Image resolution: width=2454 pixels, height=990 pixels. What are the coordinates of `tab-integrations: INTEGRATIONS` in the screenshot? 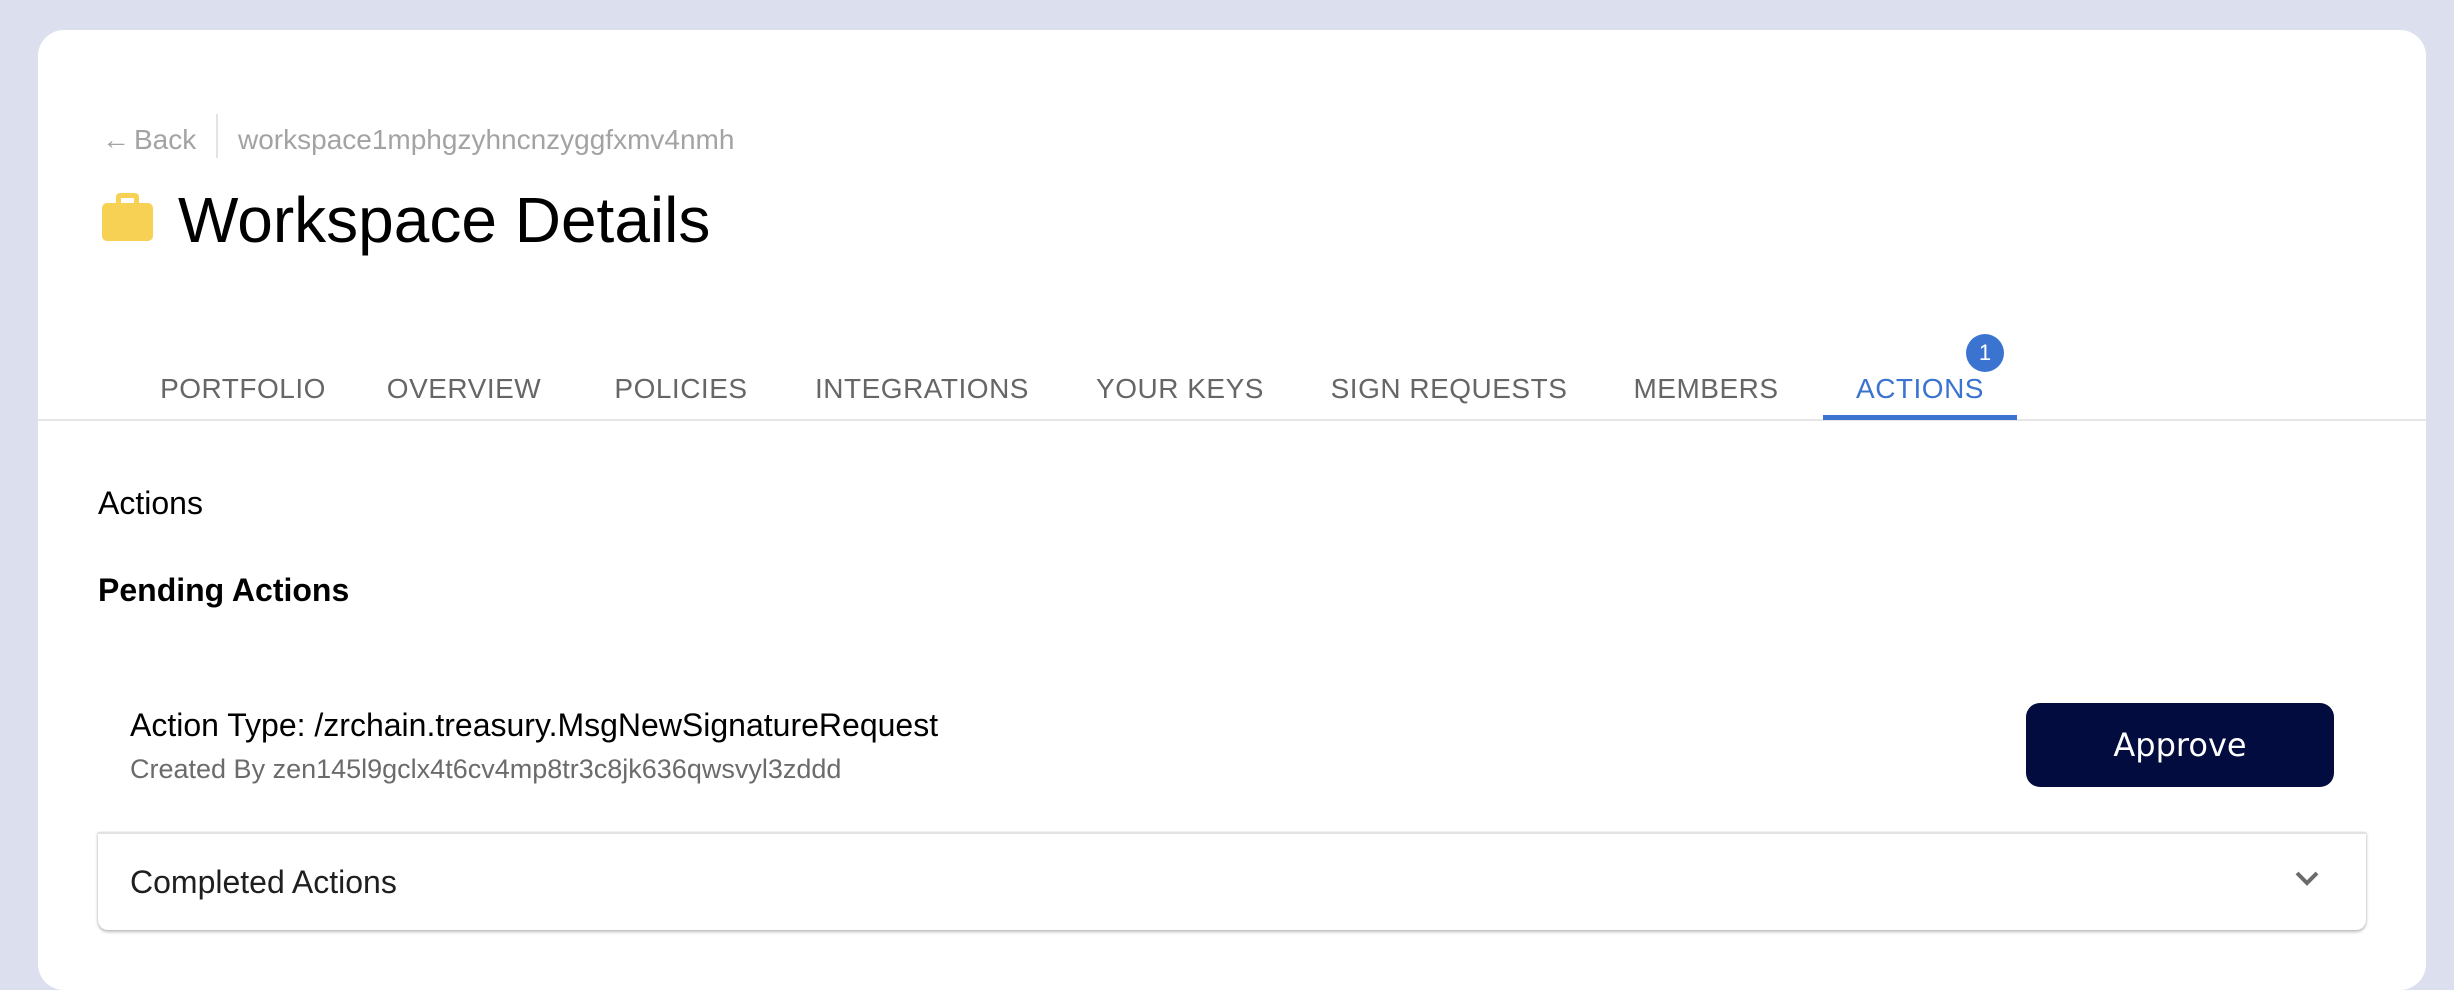 It's located at (922, 389).